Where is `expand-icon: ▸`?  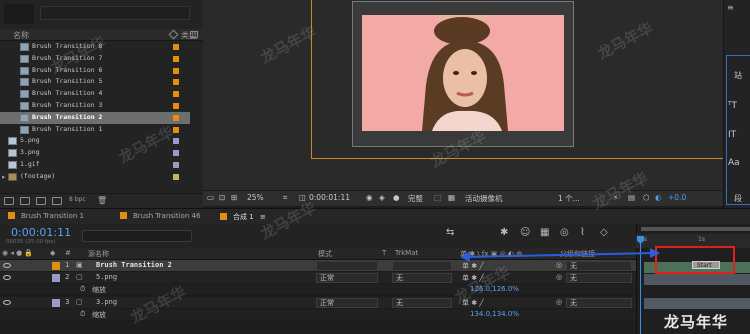 expand-icon: ▸ is located at coordinates (4, 177).